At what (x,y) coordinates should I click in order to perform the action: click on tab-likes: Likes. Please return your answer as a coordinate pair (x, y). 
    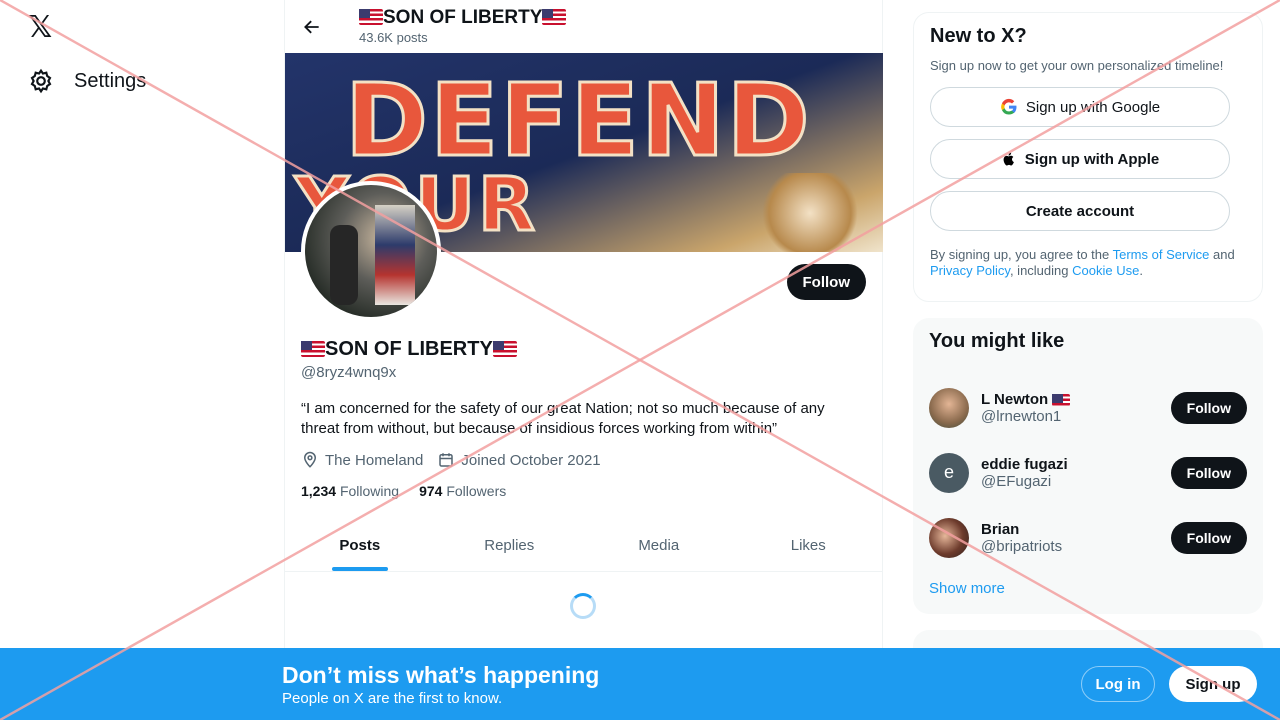
    Looking at the image, I should click on (809, 545).